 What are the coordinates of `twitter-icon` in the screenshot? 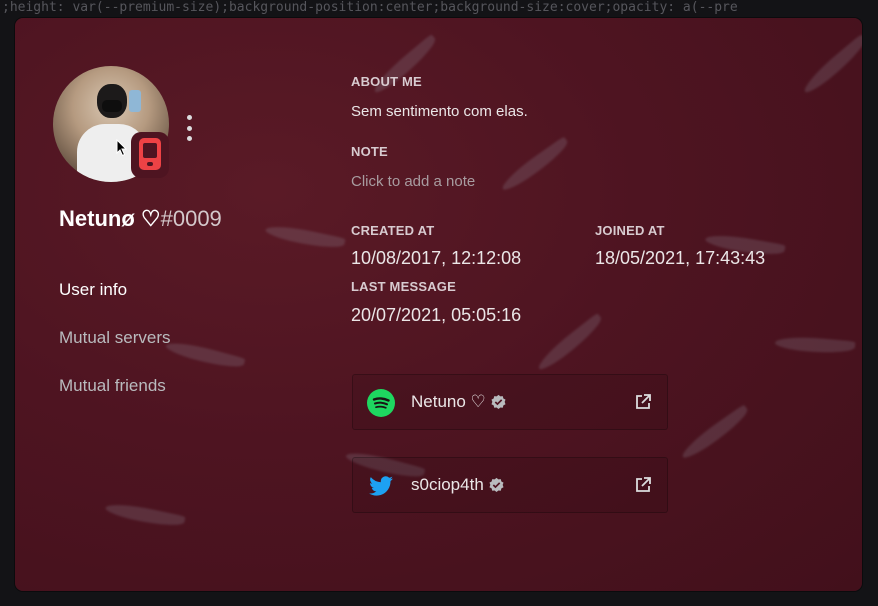 It's located at (381, 486).